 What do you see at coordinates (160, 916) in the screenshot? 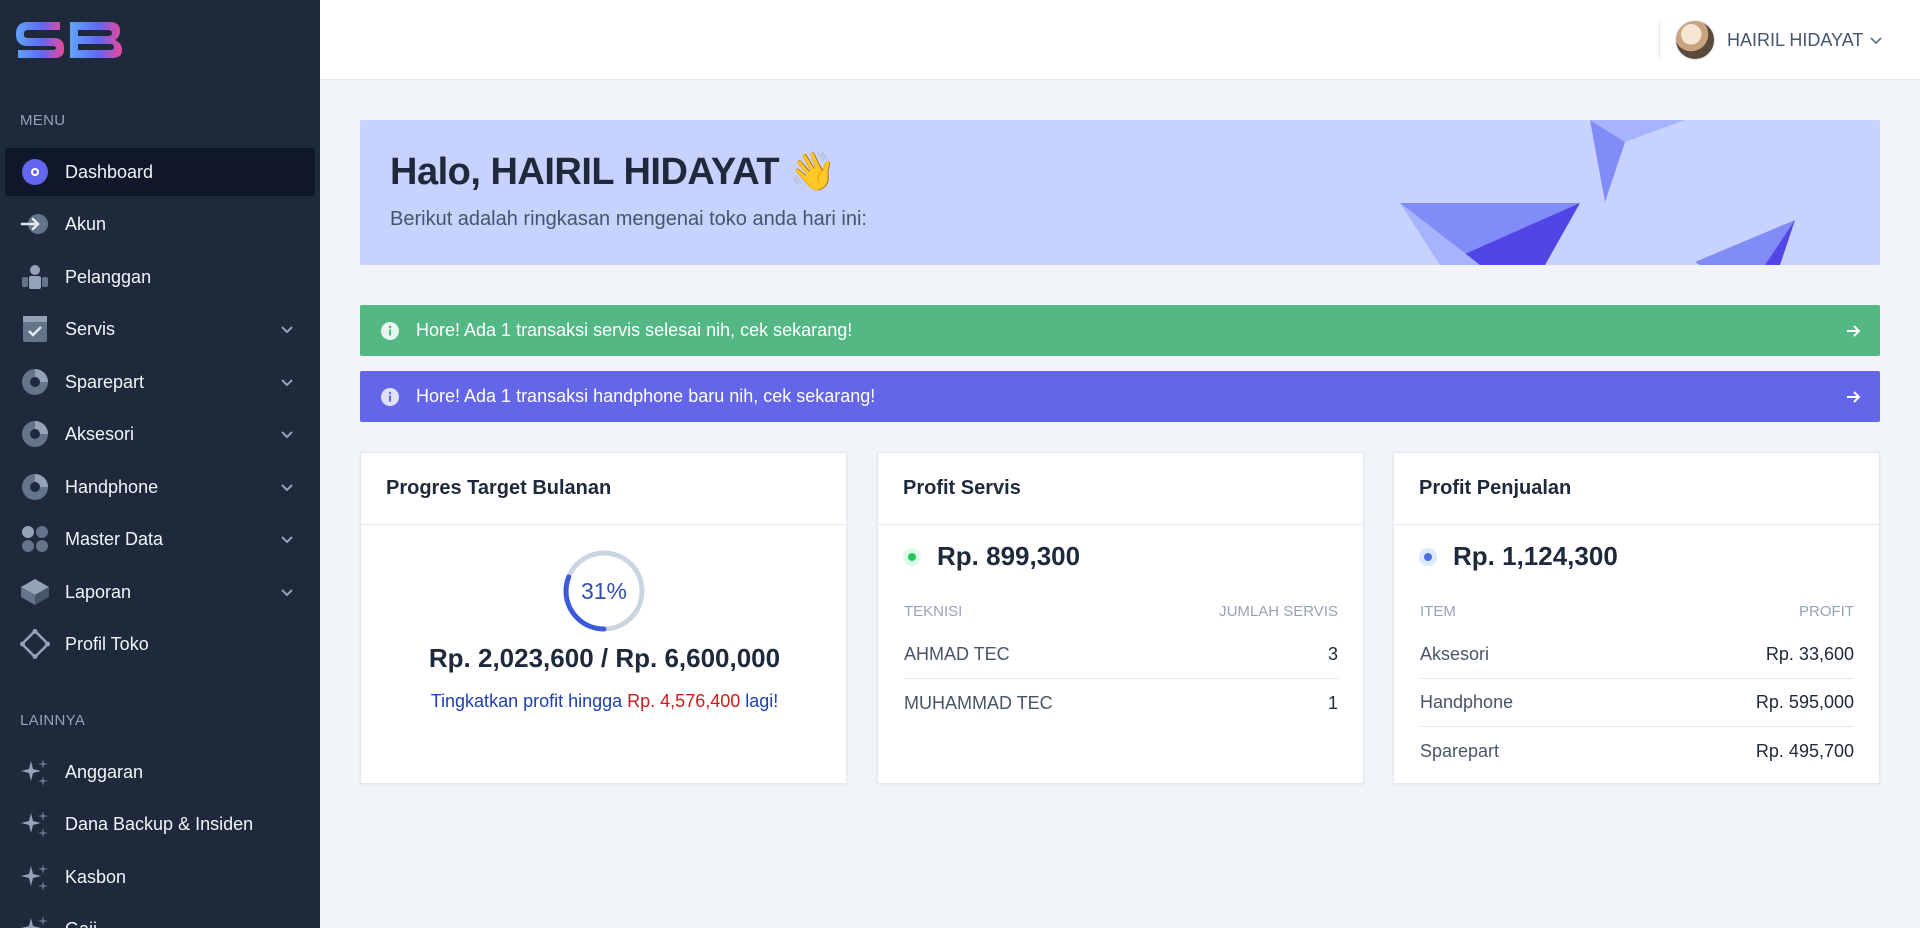
I see `sidebar-item-gaji: Gaji` at bounding box center [160, 916].